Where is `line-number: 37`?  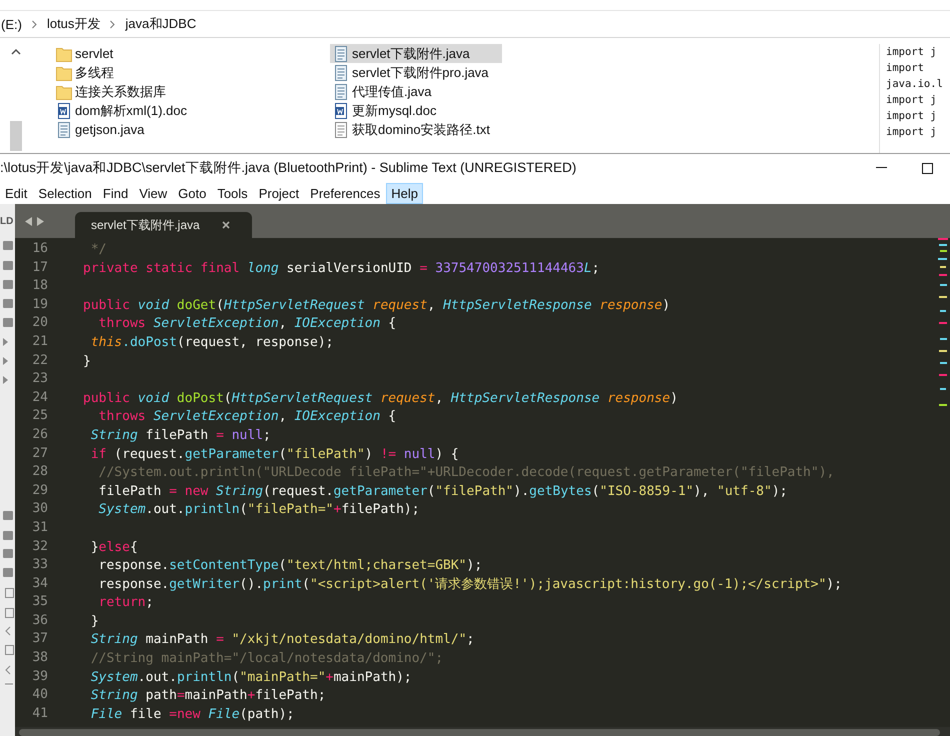 line-number: 37 is located at coordinates (40, 639).